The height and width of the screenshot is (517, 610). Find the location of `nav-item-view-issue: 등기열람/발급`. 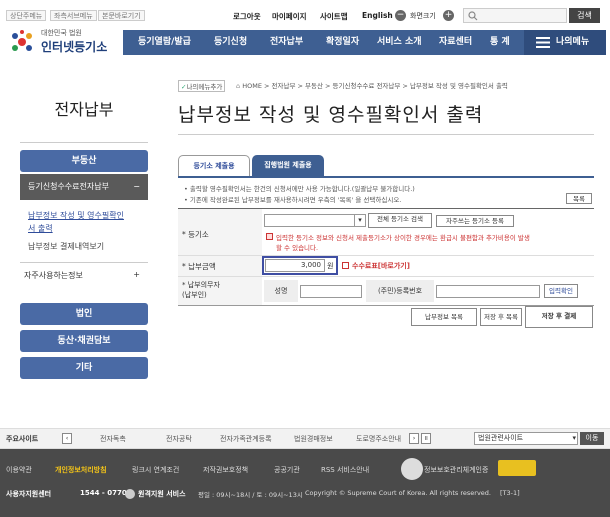

nav-item-view-issue: 등기열람/발급 is located at coordinates (164, 42).